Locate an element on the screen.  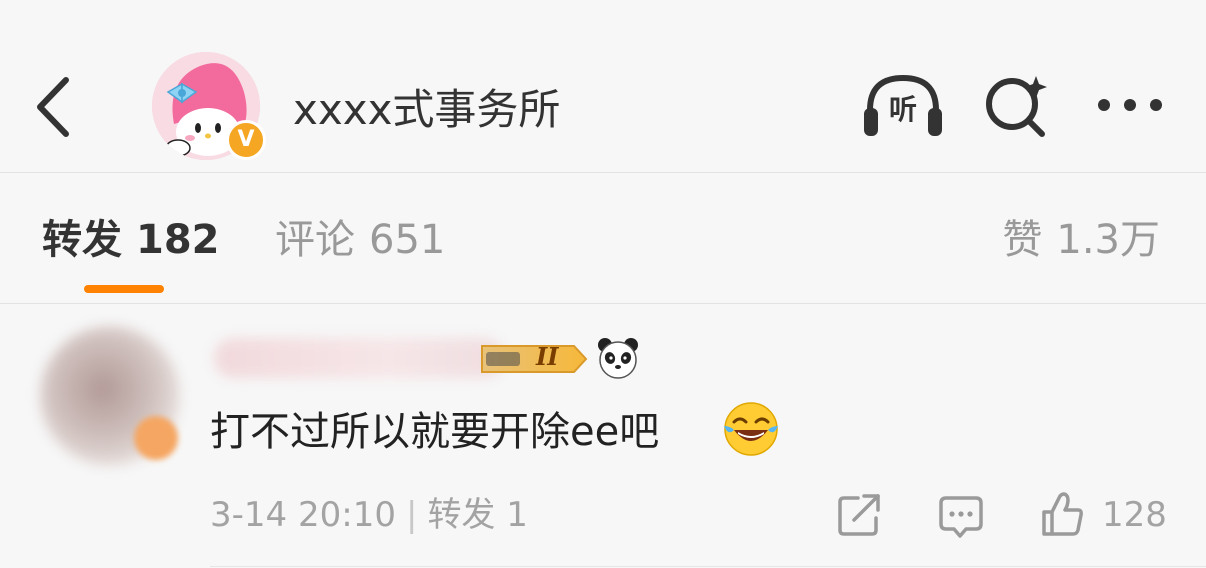
share-button is located at coordinates (859, 515).